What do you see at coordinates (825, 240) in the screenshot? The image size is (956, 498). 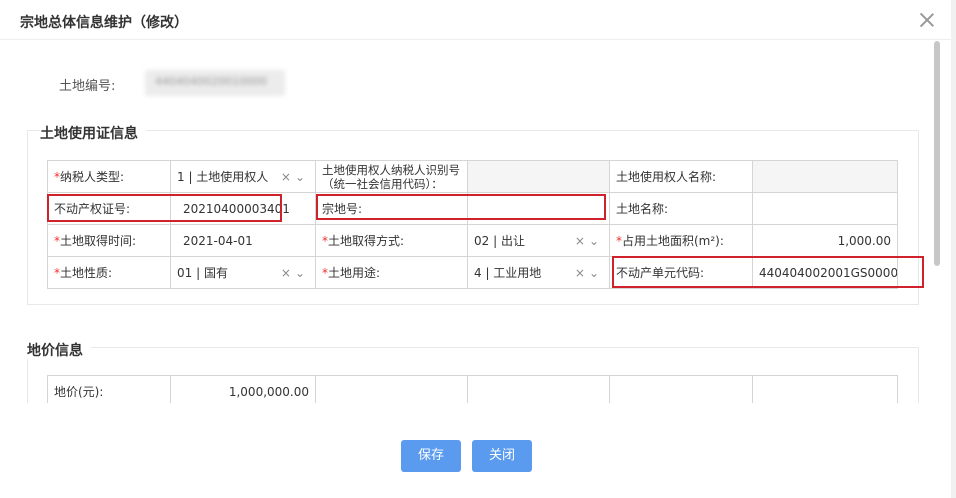 I see `area-input: 1,000.00` at bounding box center [825, 240].